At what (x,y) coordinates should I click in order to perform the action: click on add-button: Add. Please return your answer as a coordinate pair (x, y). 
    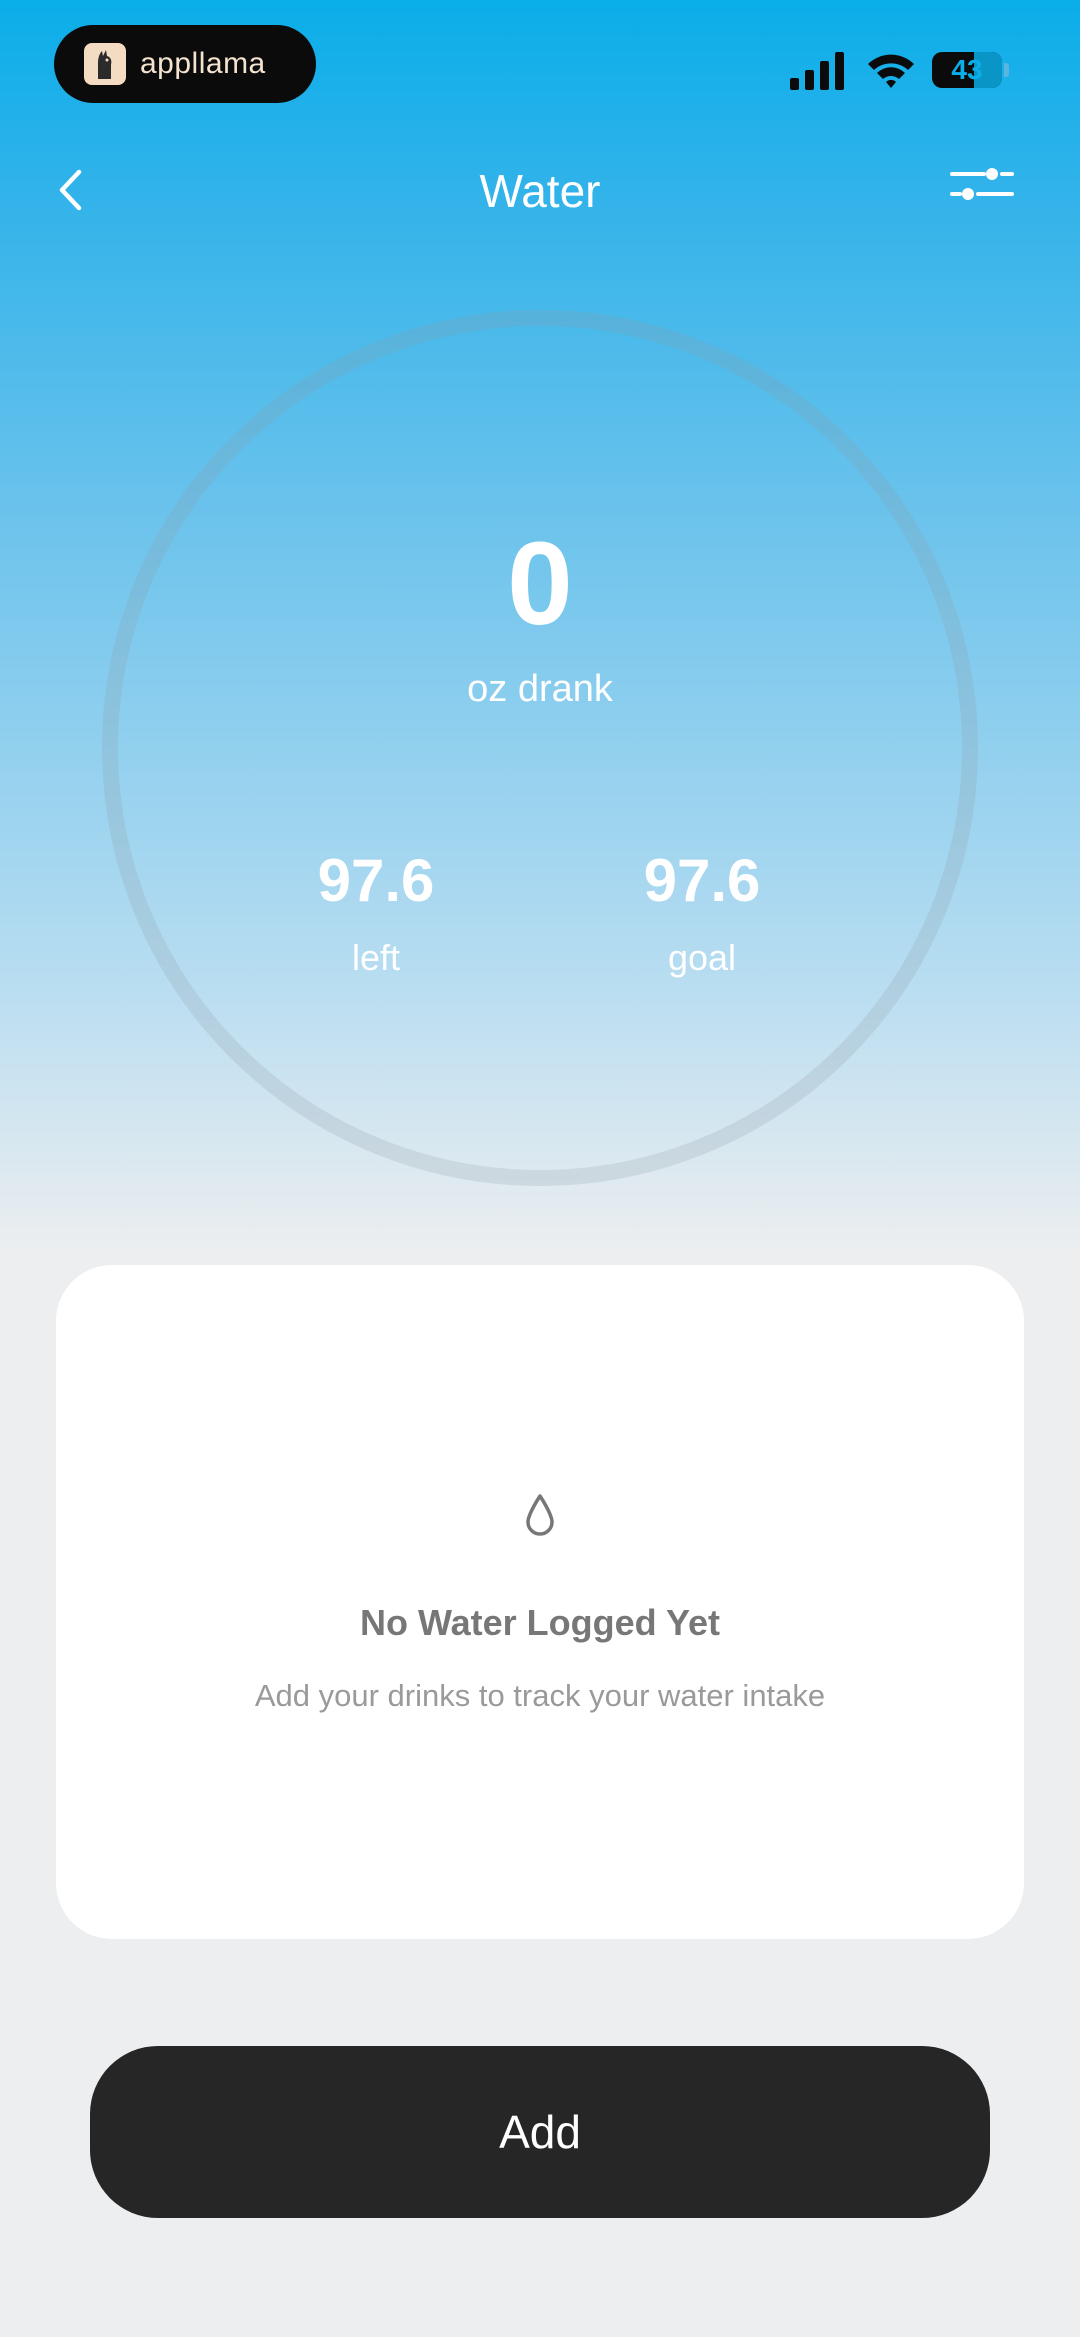
    Looking at the image, I should click on (540, 2132).